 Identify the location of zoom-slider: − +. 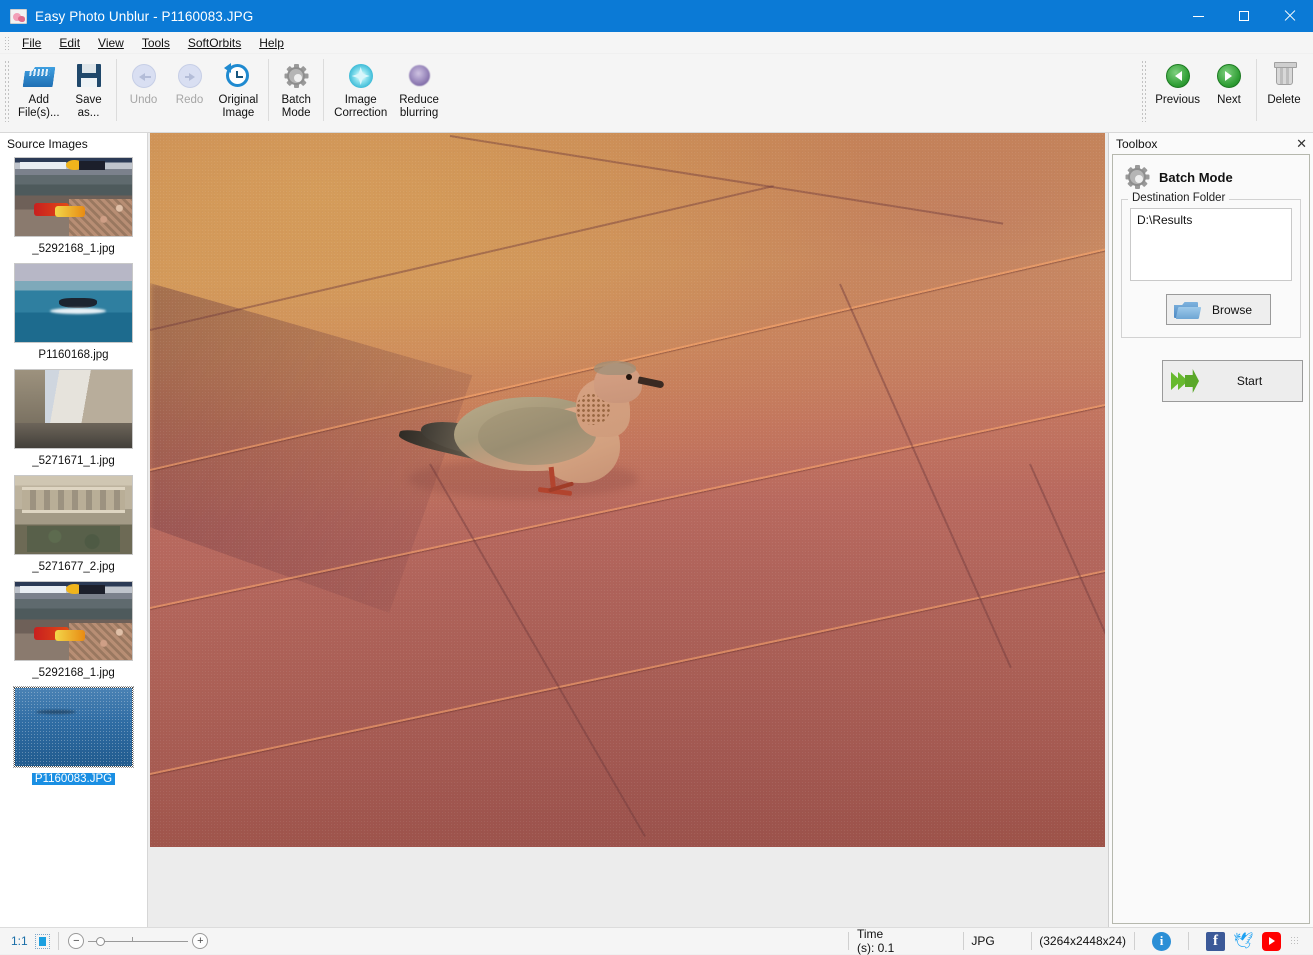
(138, 941).